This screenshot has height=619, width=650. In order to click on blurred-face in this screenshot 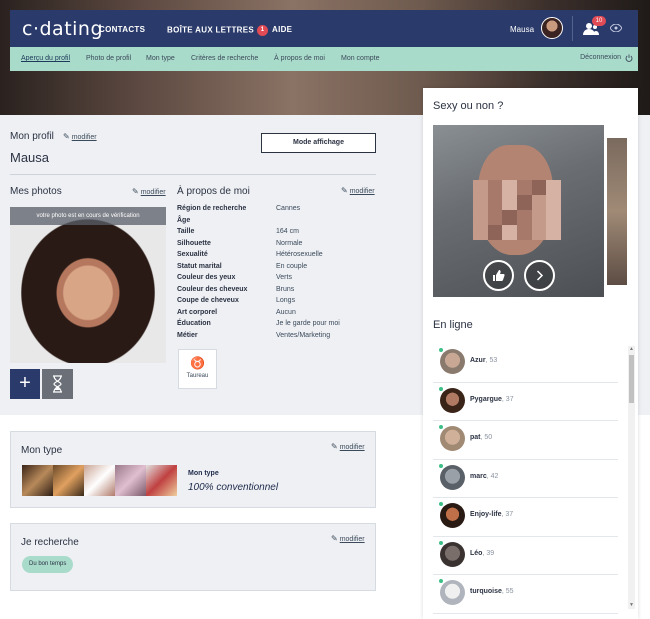, I will do `click(517, 210)`.